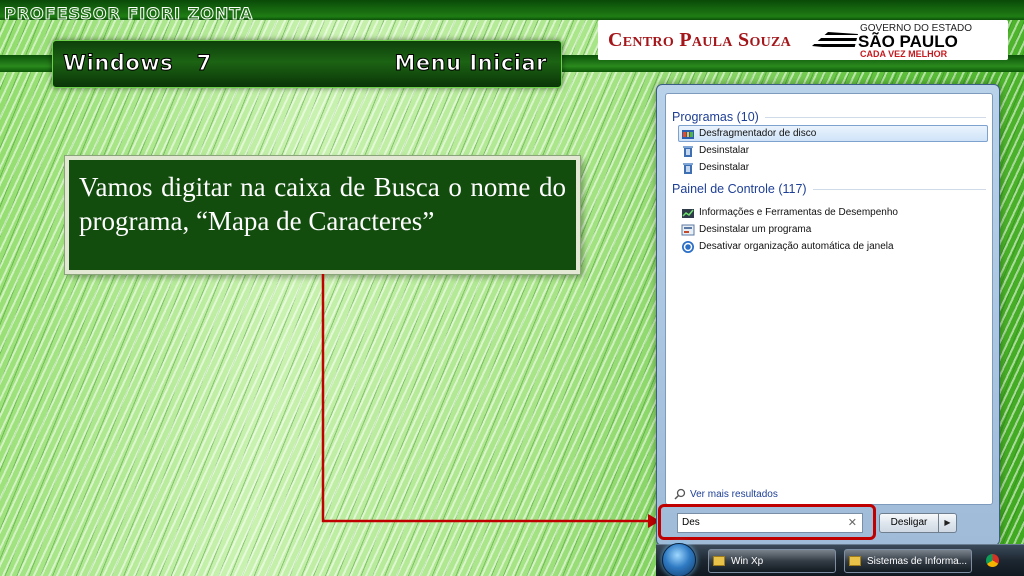 The height and width of the screenshot is (576, 1024). I want to click on performance-icon, so click(688, 213).